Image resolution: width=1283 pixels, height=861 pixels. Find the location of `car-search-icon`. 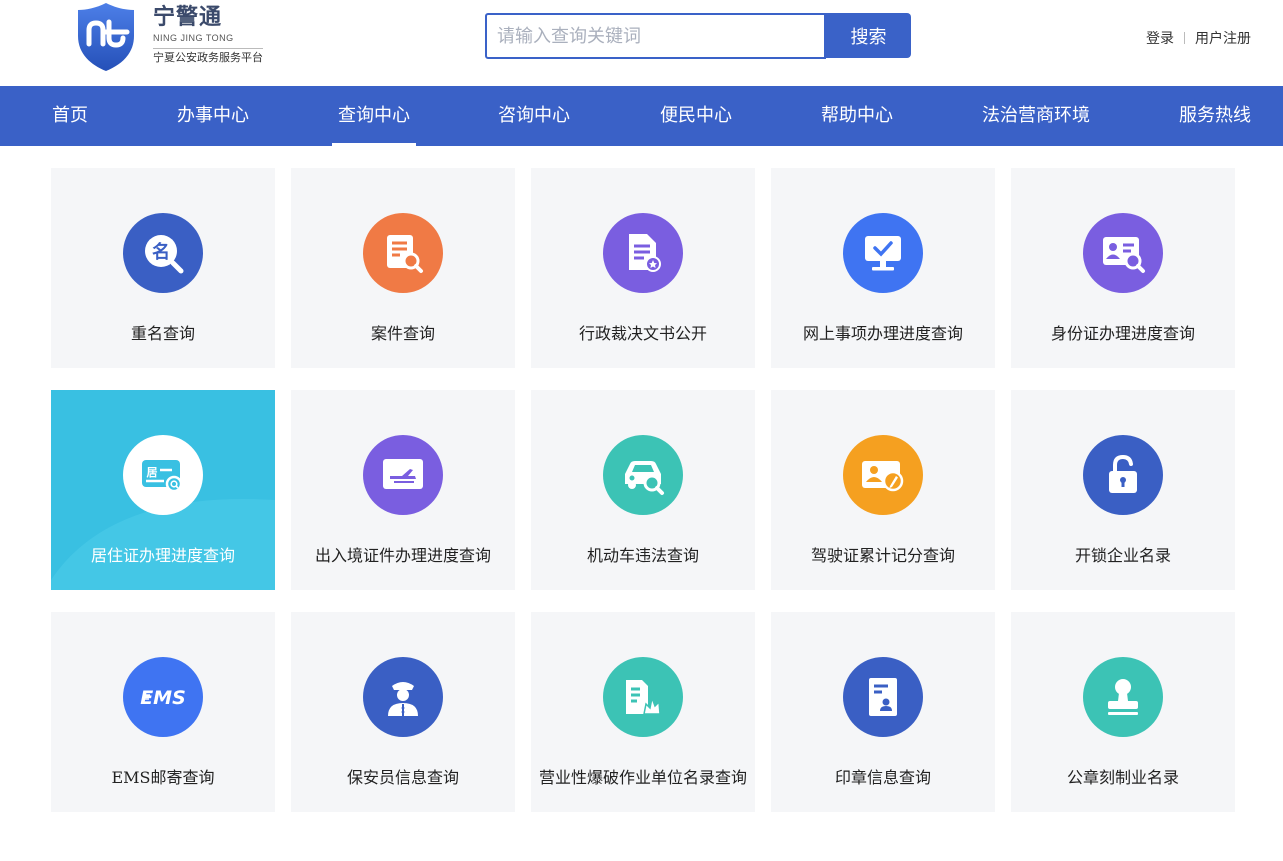

car-search-icon is located at coordinates (644, 478).